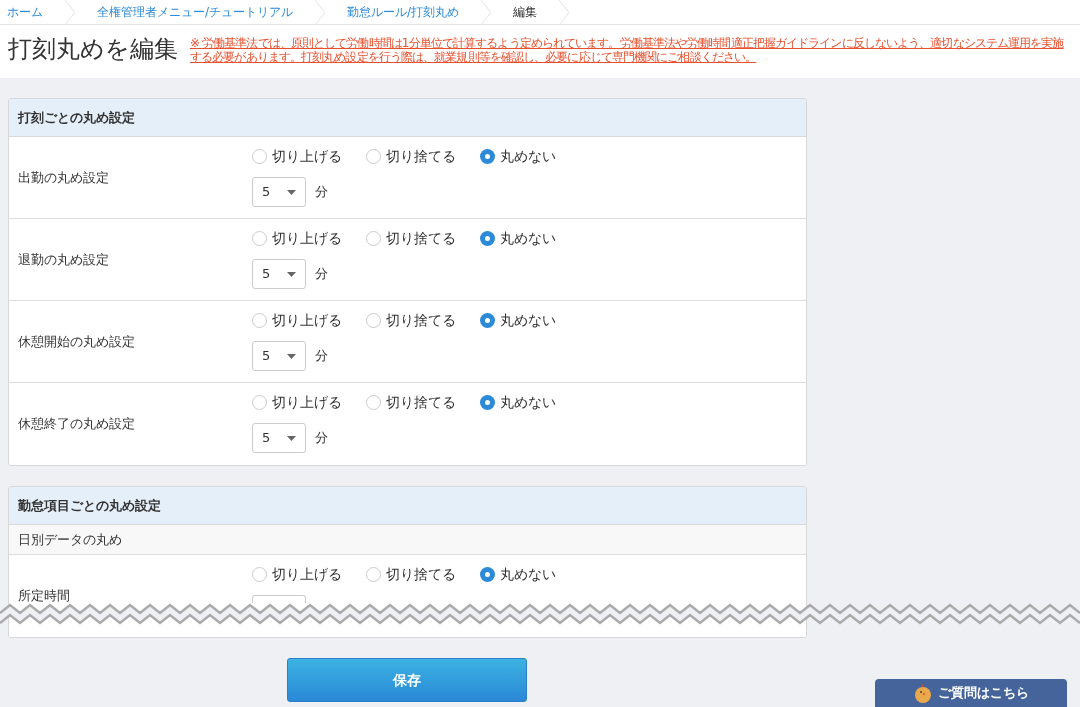  What do you see at coordinates (63, 259) in the screenshot?
I see `setting-label: 退勤の丸め設定` at bounding box center [63, 259].